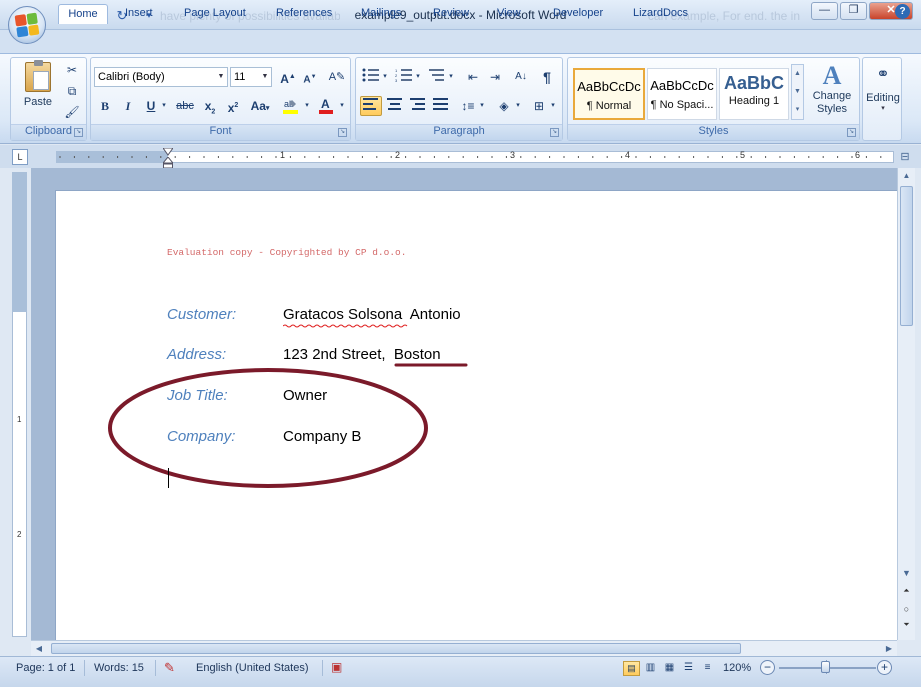 Image resolution: width=921 pixels, height=687 pixels. I want to click on bullets-dropdown-icon: ▾, so click(385, 77).